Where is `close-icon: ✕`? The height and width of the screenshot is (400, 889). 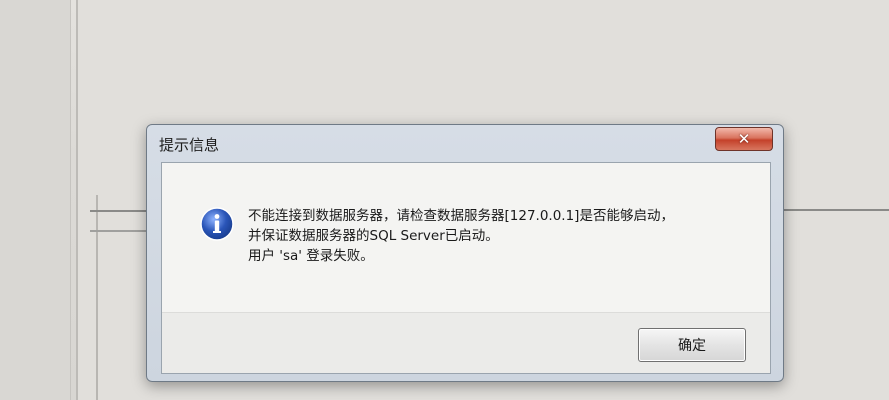 close-icon: ✕ is located at coordinates (744, 139).